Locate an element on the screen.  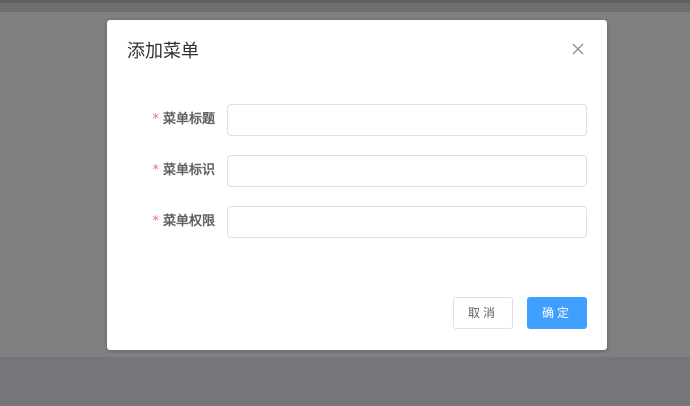
menu-permission-input is located at coordinates (407, 222).